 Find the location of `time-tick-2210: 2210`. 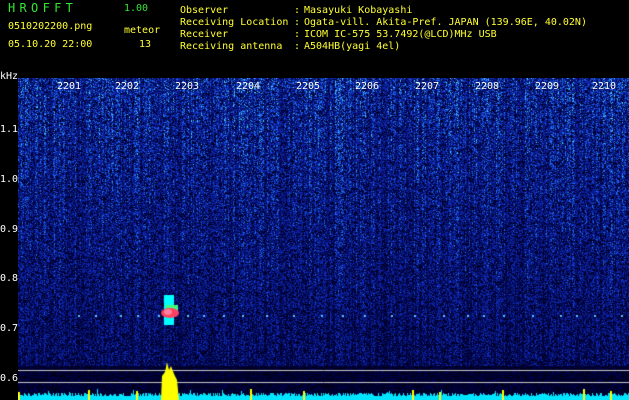

time-tick-2210: 2210 is located at coordinates (604, 86).